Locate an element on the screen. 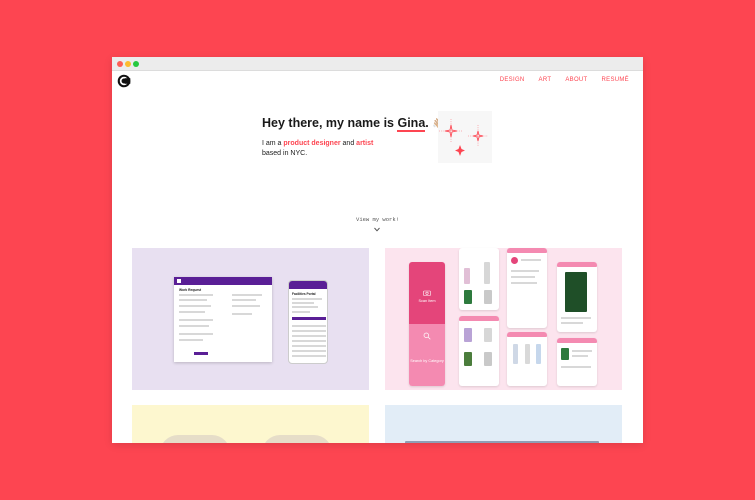  search-category-panel: Search by Category is located at coordinates (427, 355).